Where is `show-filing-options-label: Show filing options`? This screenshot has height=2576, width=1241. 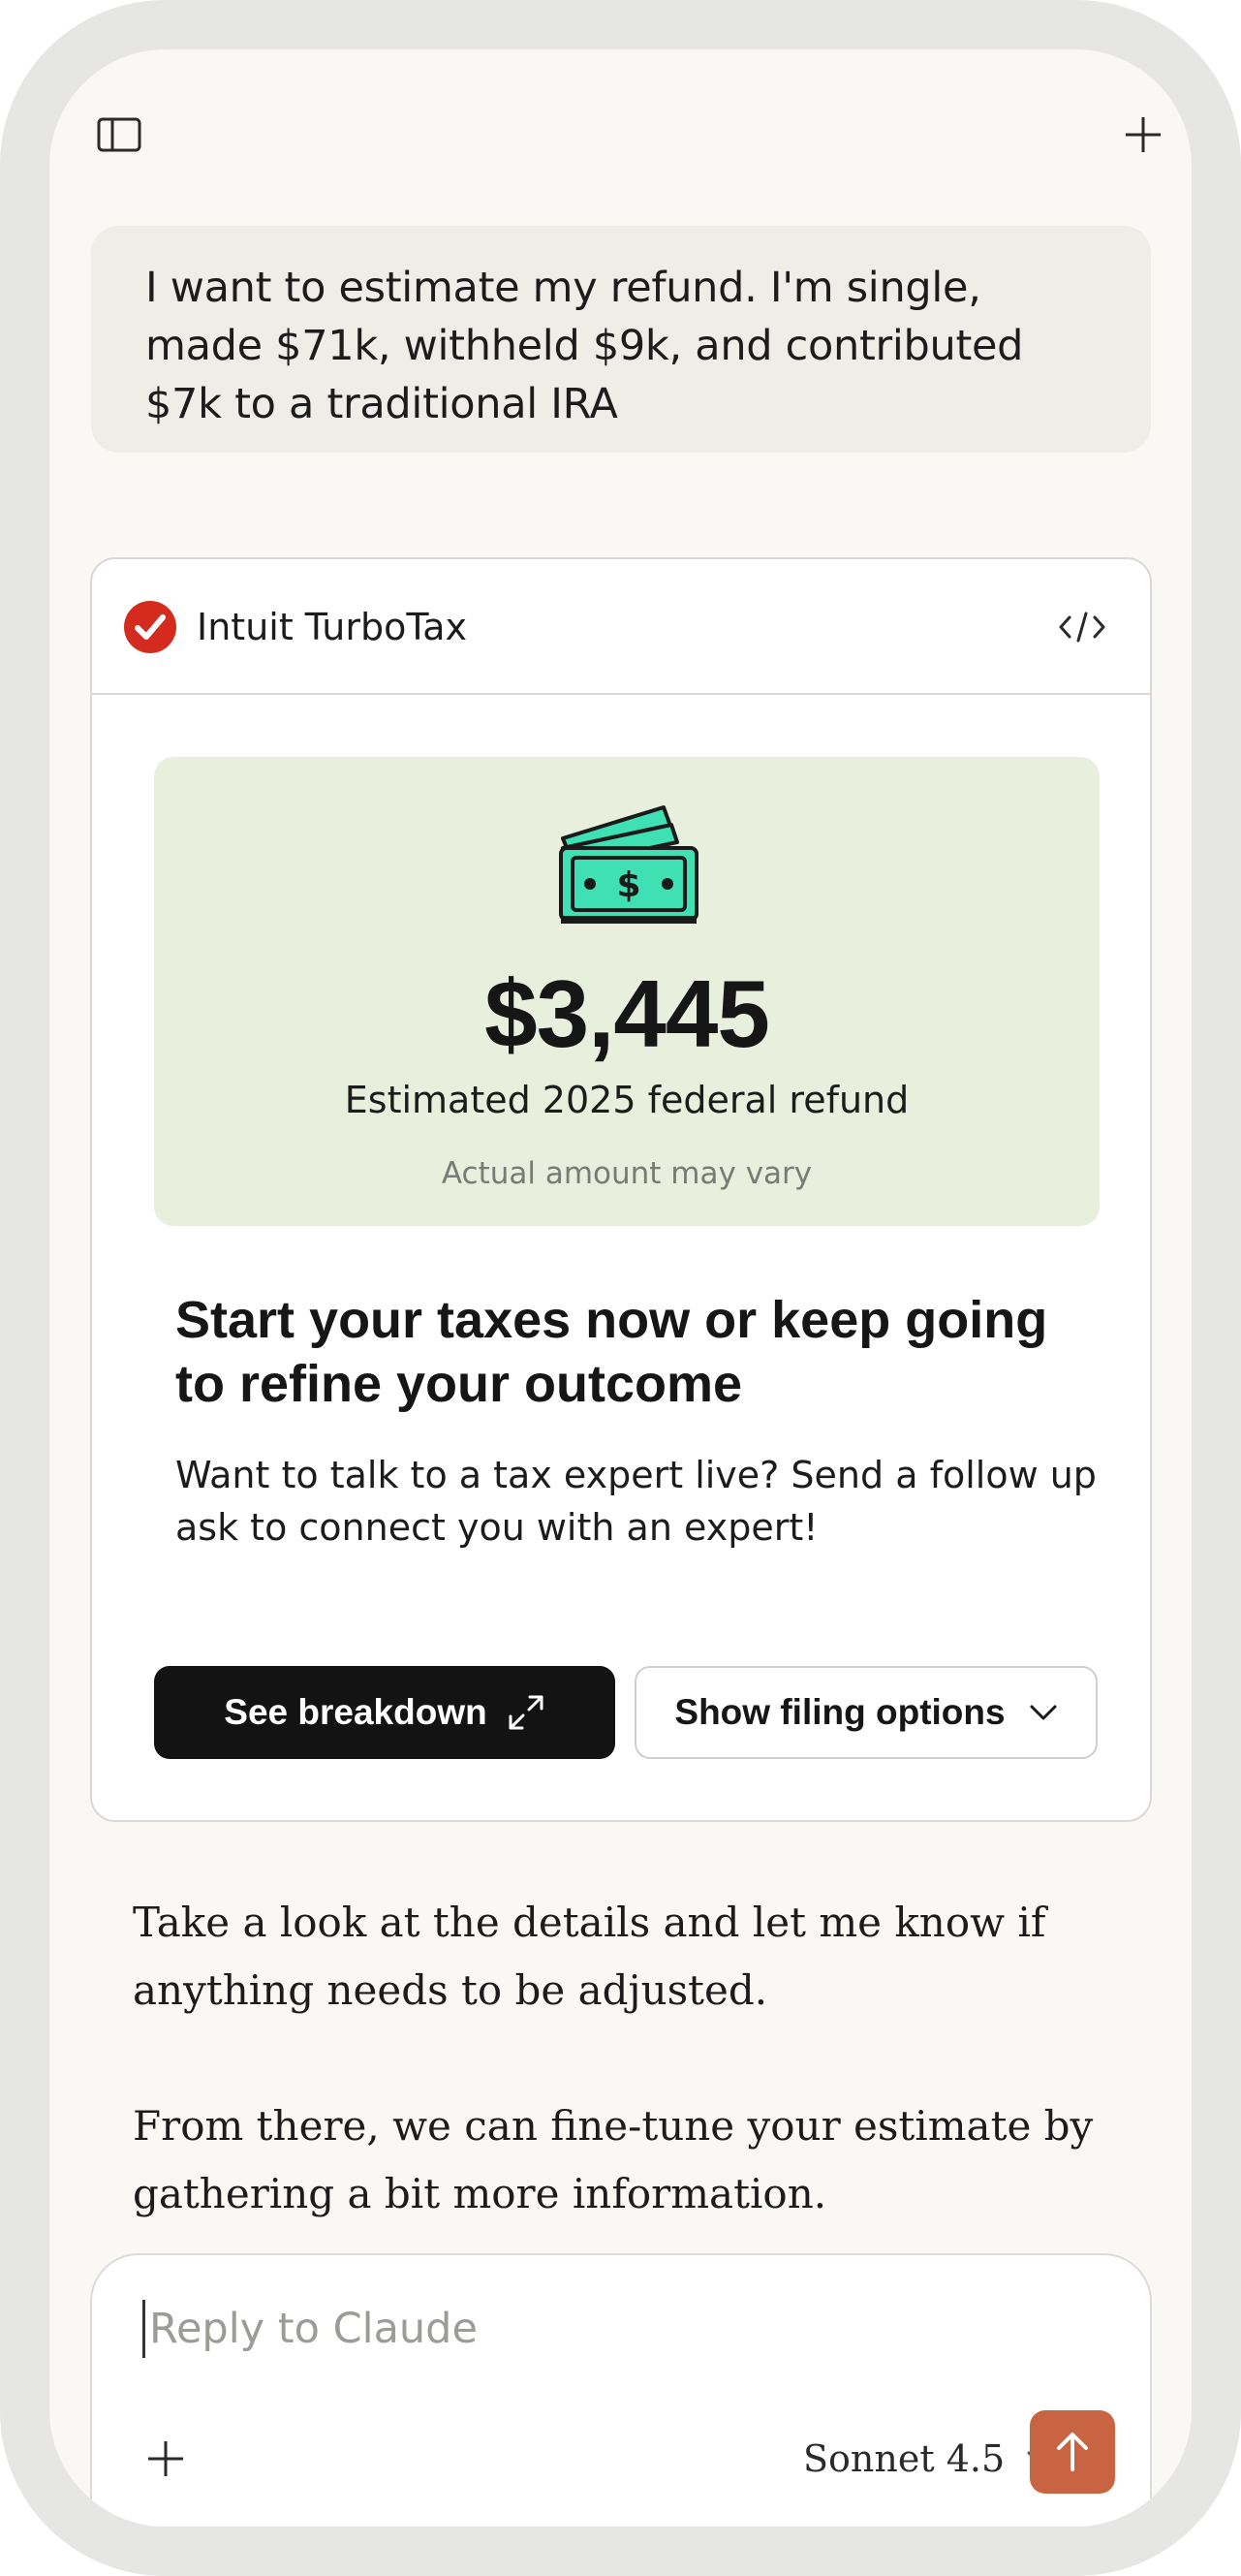 show-filing-options-label: Show filing options is located at coordinates (840, 1712).